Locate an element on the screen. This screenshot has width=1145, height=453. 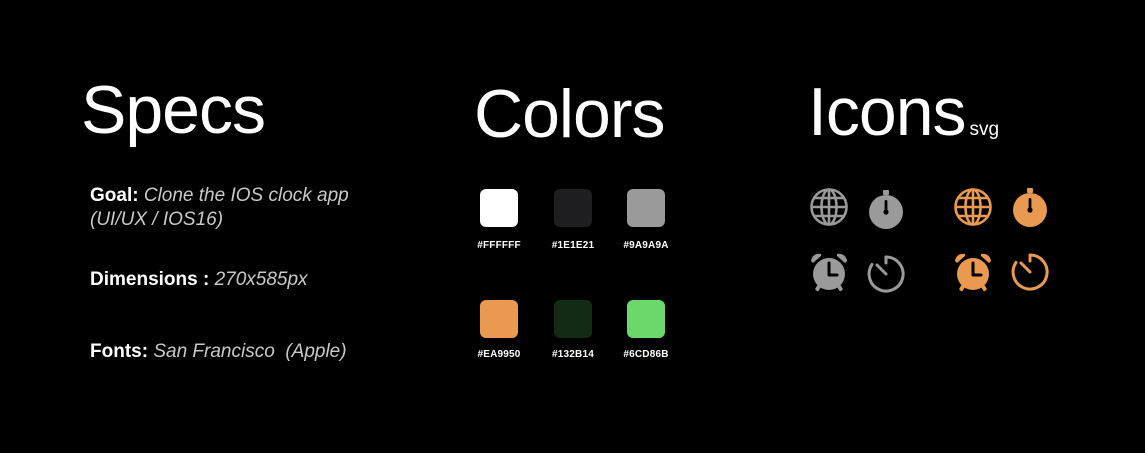
swatch-label-dark-green: #132B14 is located at coordinates (573, 354).